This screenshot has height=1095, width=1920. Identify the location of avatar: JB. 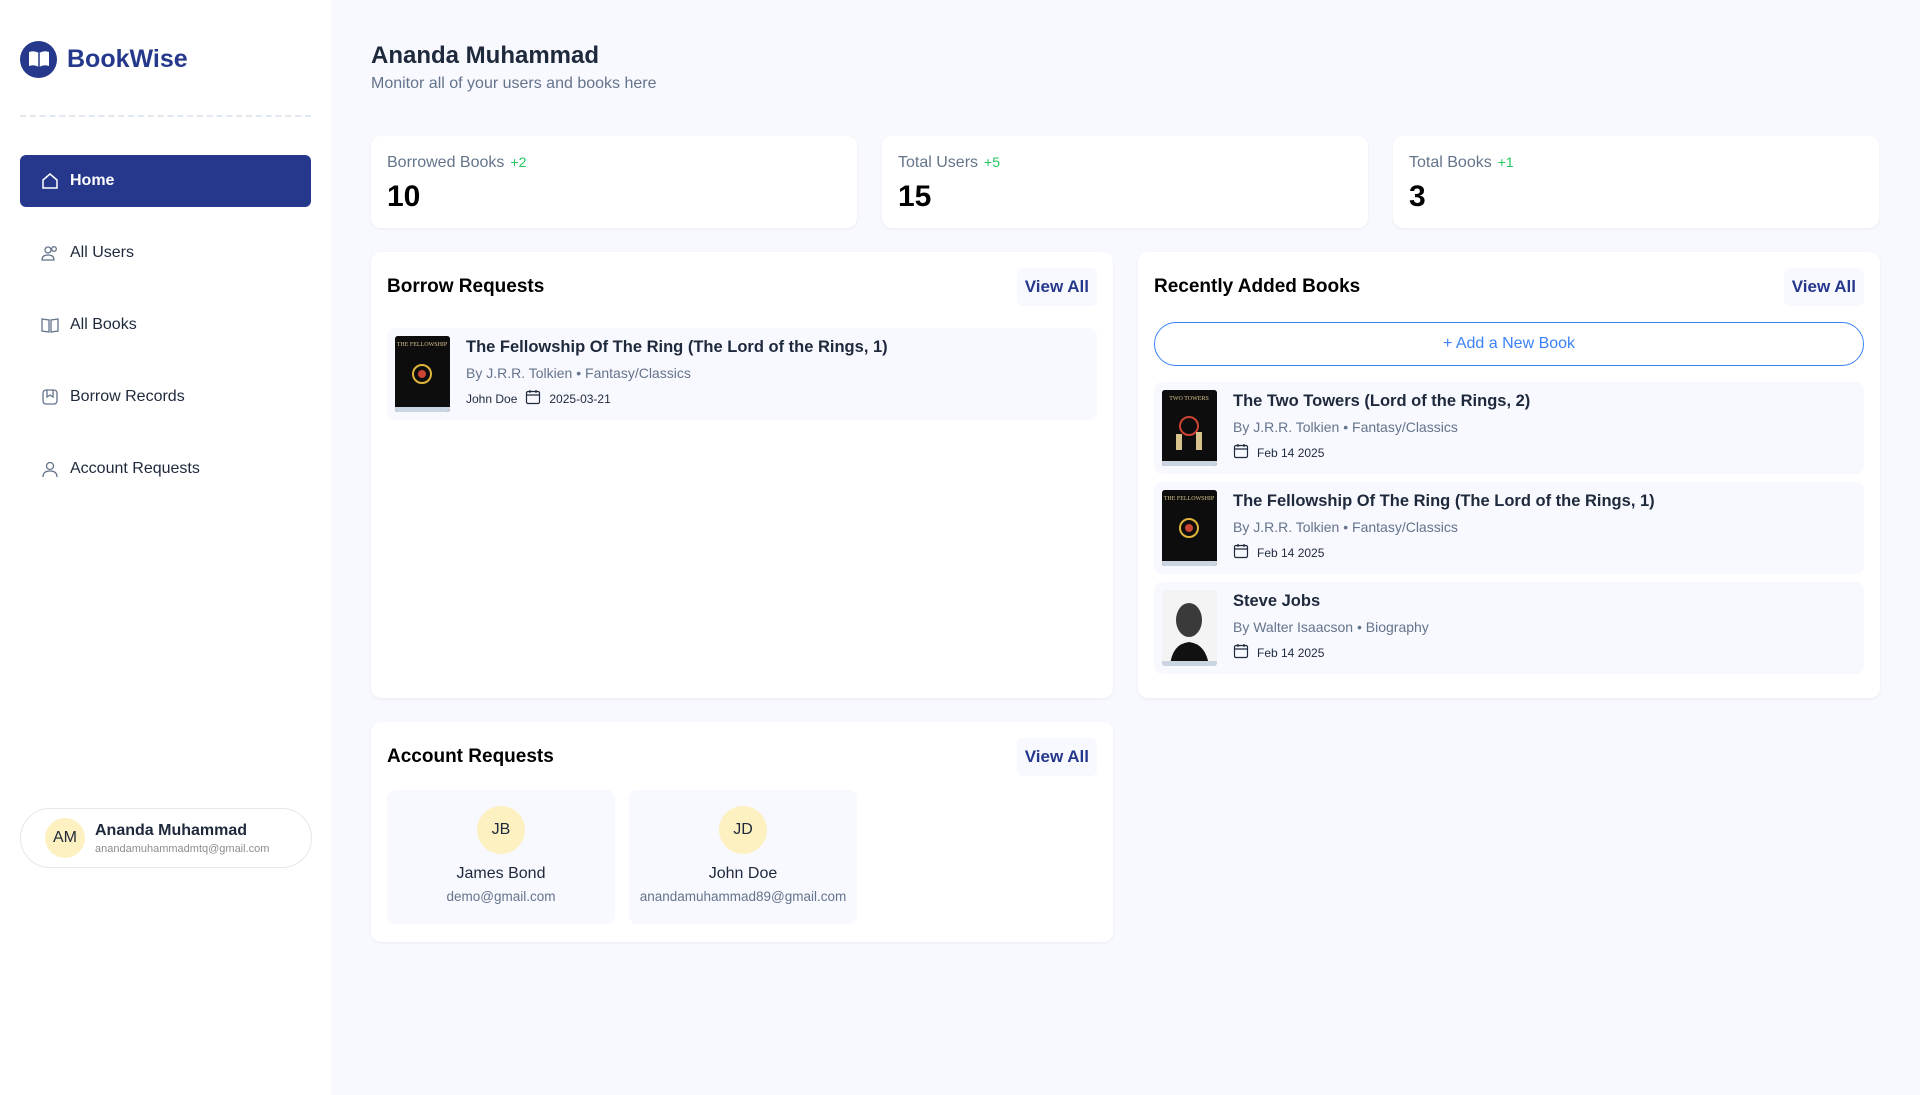
(501, 830).